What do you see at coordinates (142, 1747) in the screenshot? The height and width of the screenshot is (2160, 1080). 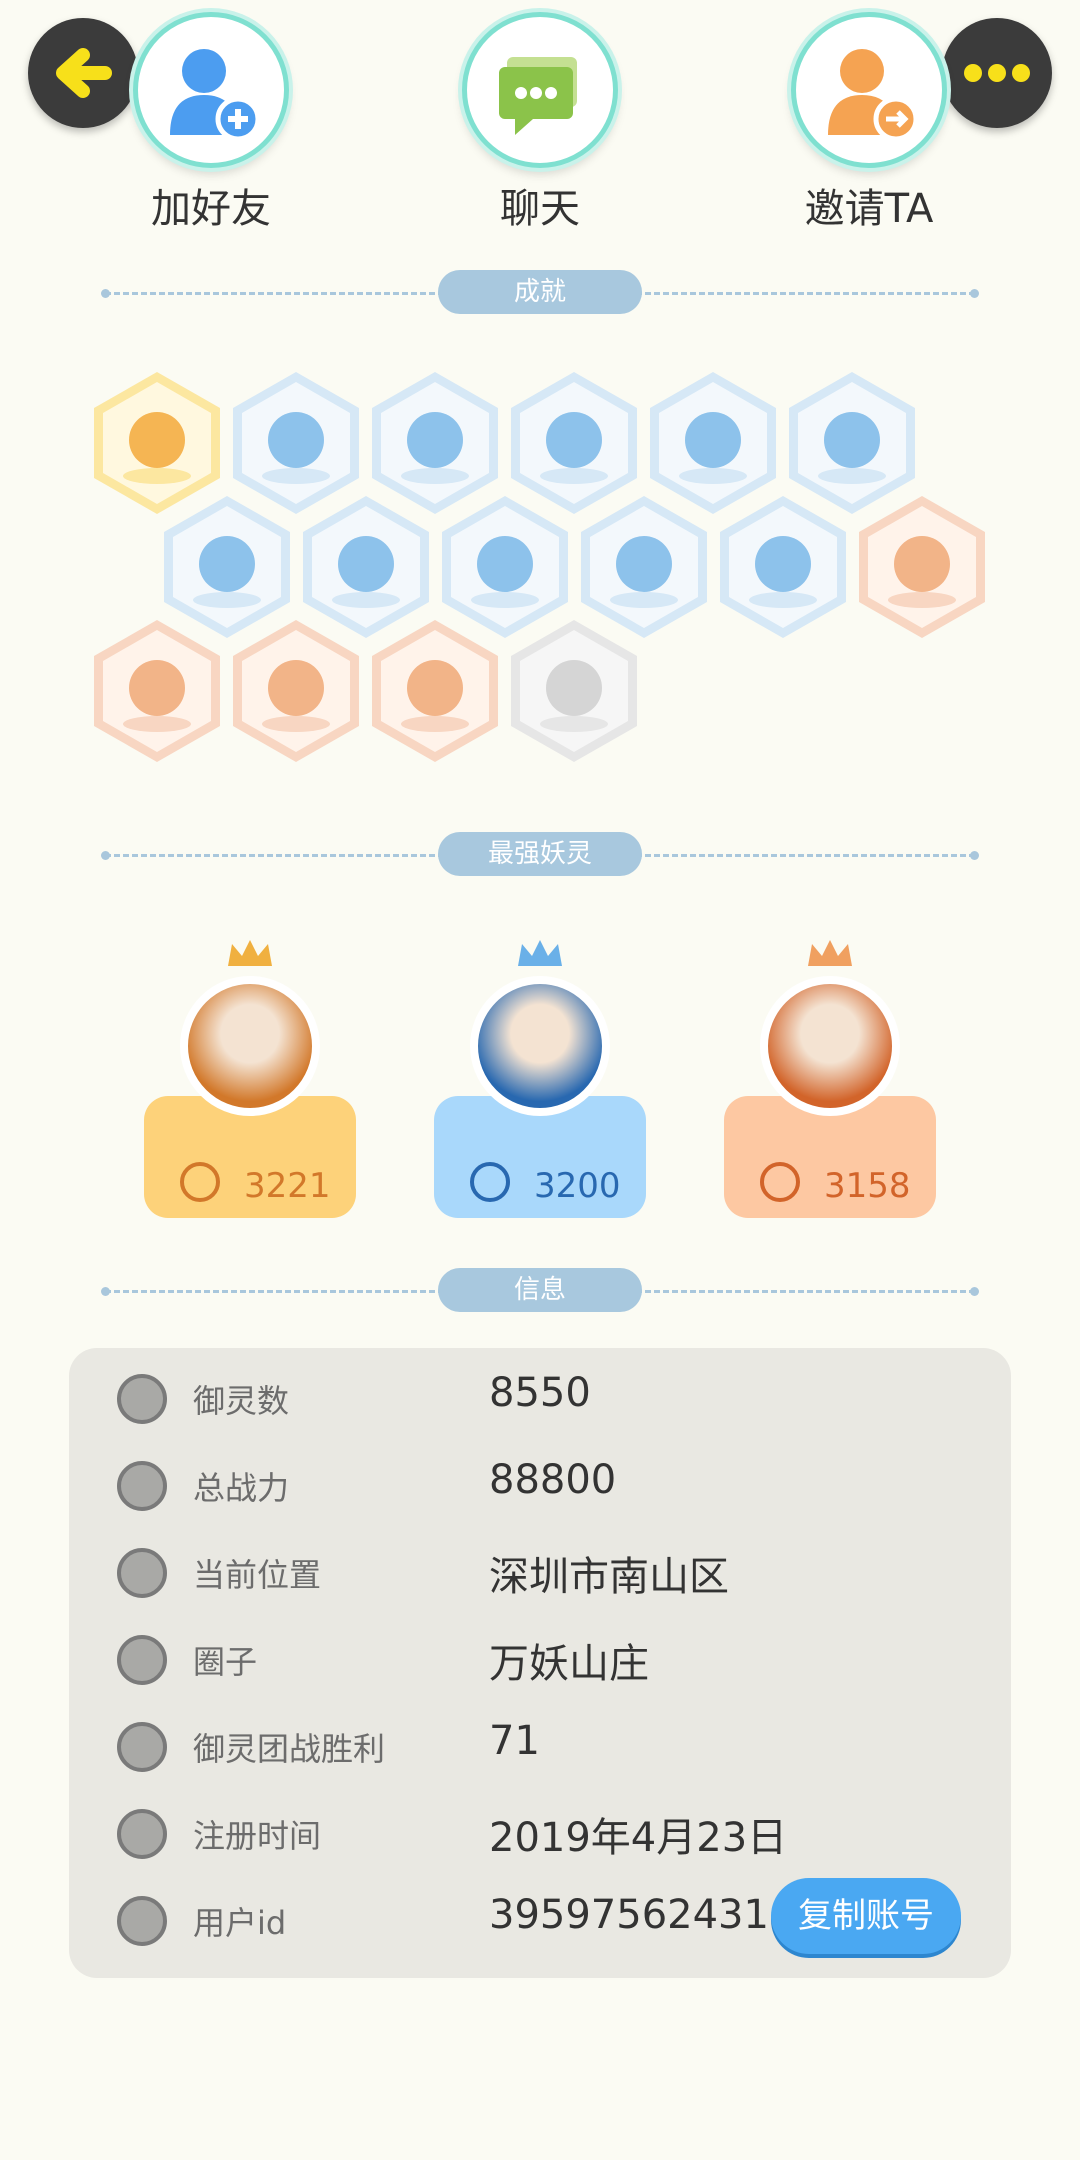 I see `battle-win-icon` at bounding box center [142, 1747].